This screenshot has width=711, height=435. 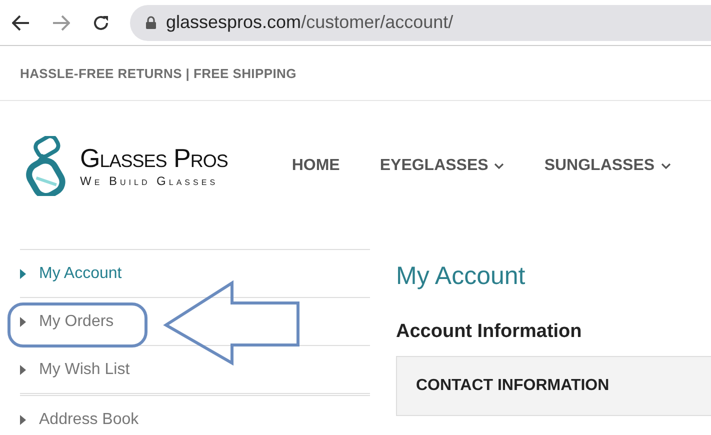 I want to click on back-icon, so click(x=21, y=22).